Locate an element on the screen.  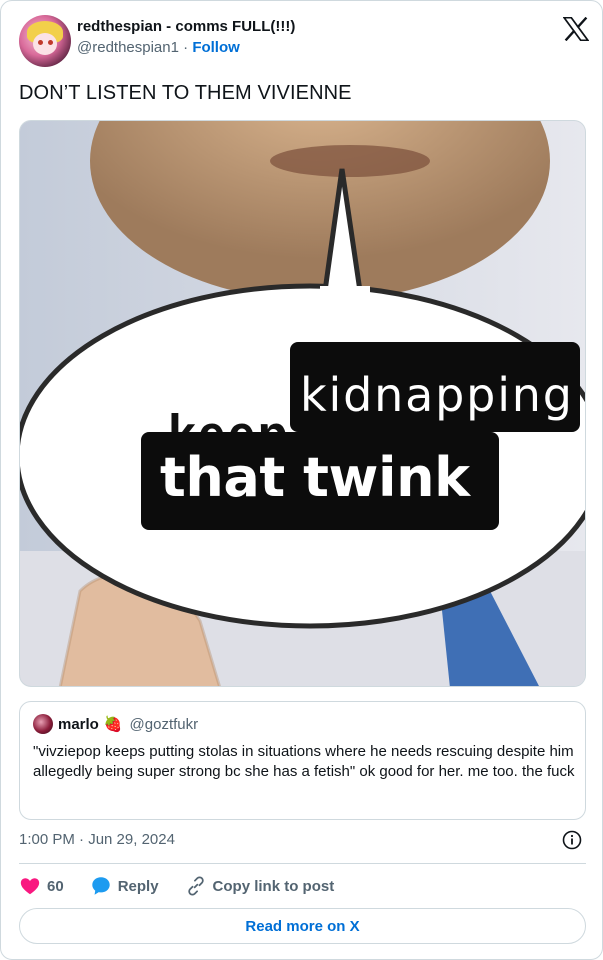
post-text: DON’T LISTEN TO THEM VIVIENNE is located at coordinates (185, 93).